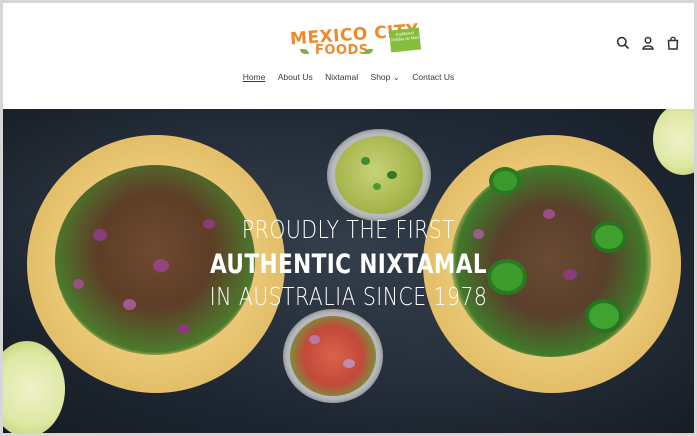  I want to click on hero-headline-line3: IN AUSTRALIA SINCE 1978, so click(348, 296).